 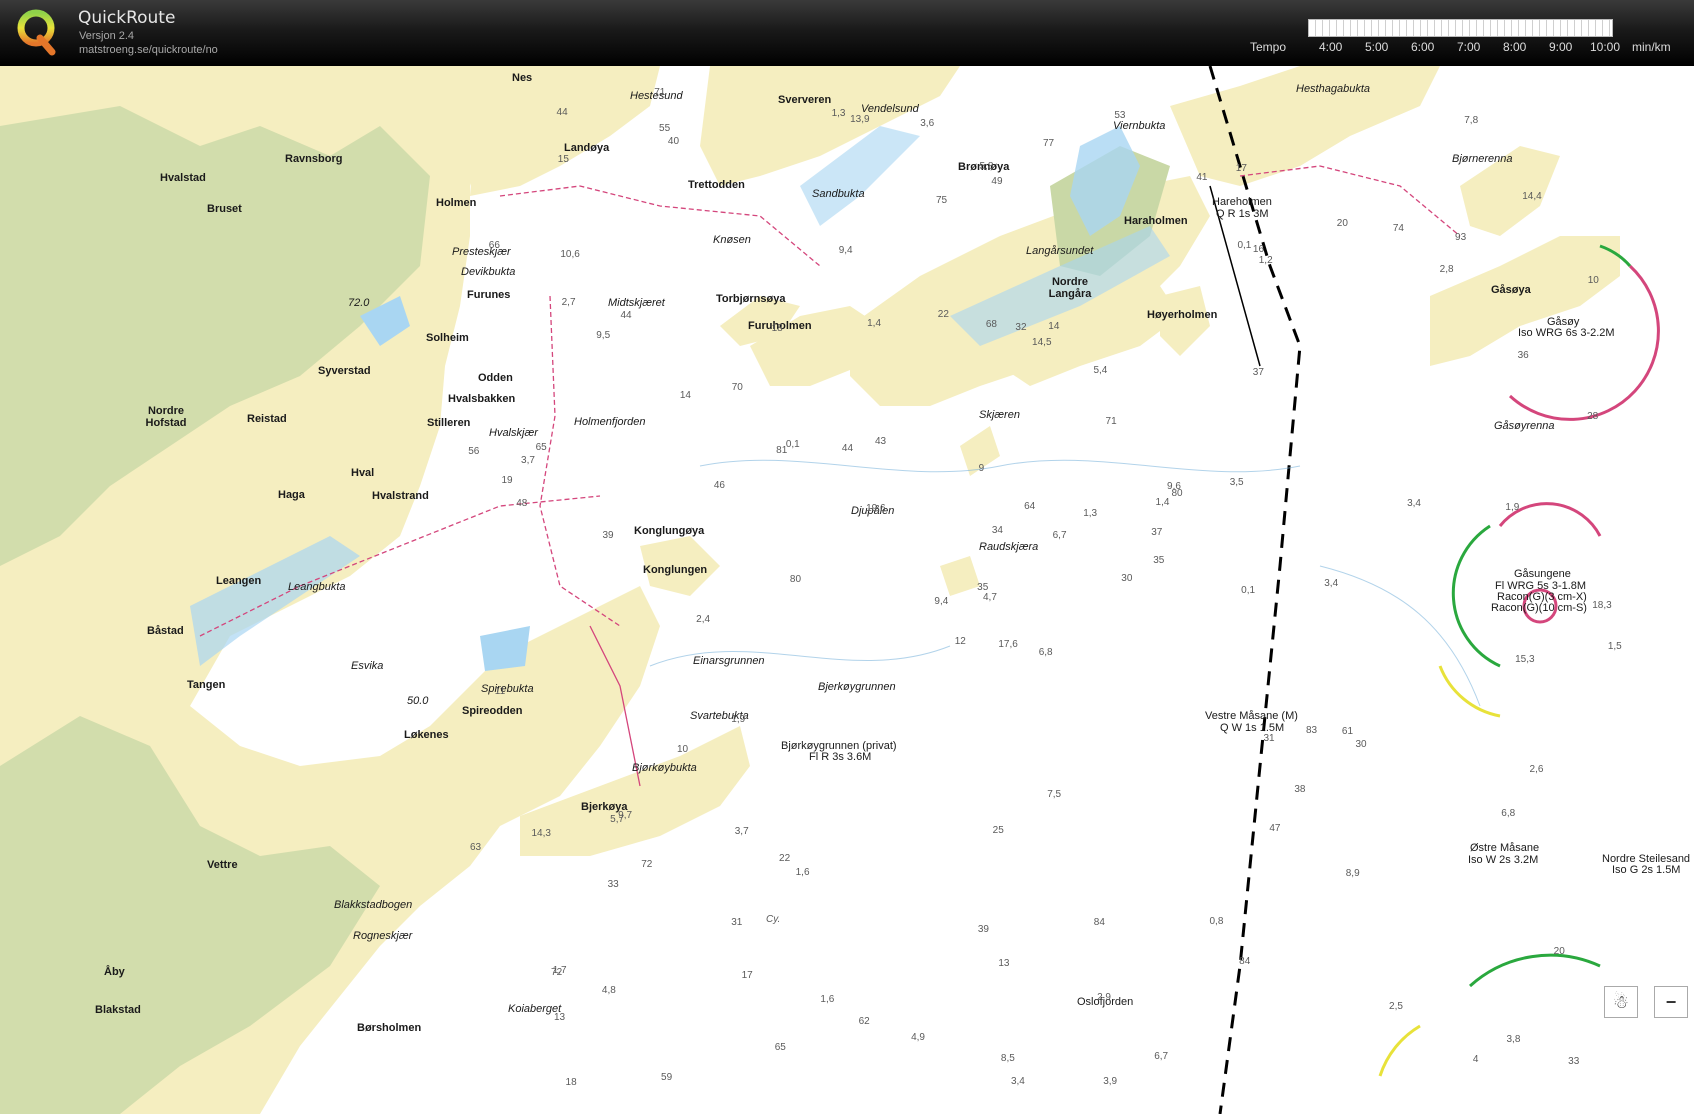 I want to click on depth-sounding: 10, so click(x=683, y=749).